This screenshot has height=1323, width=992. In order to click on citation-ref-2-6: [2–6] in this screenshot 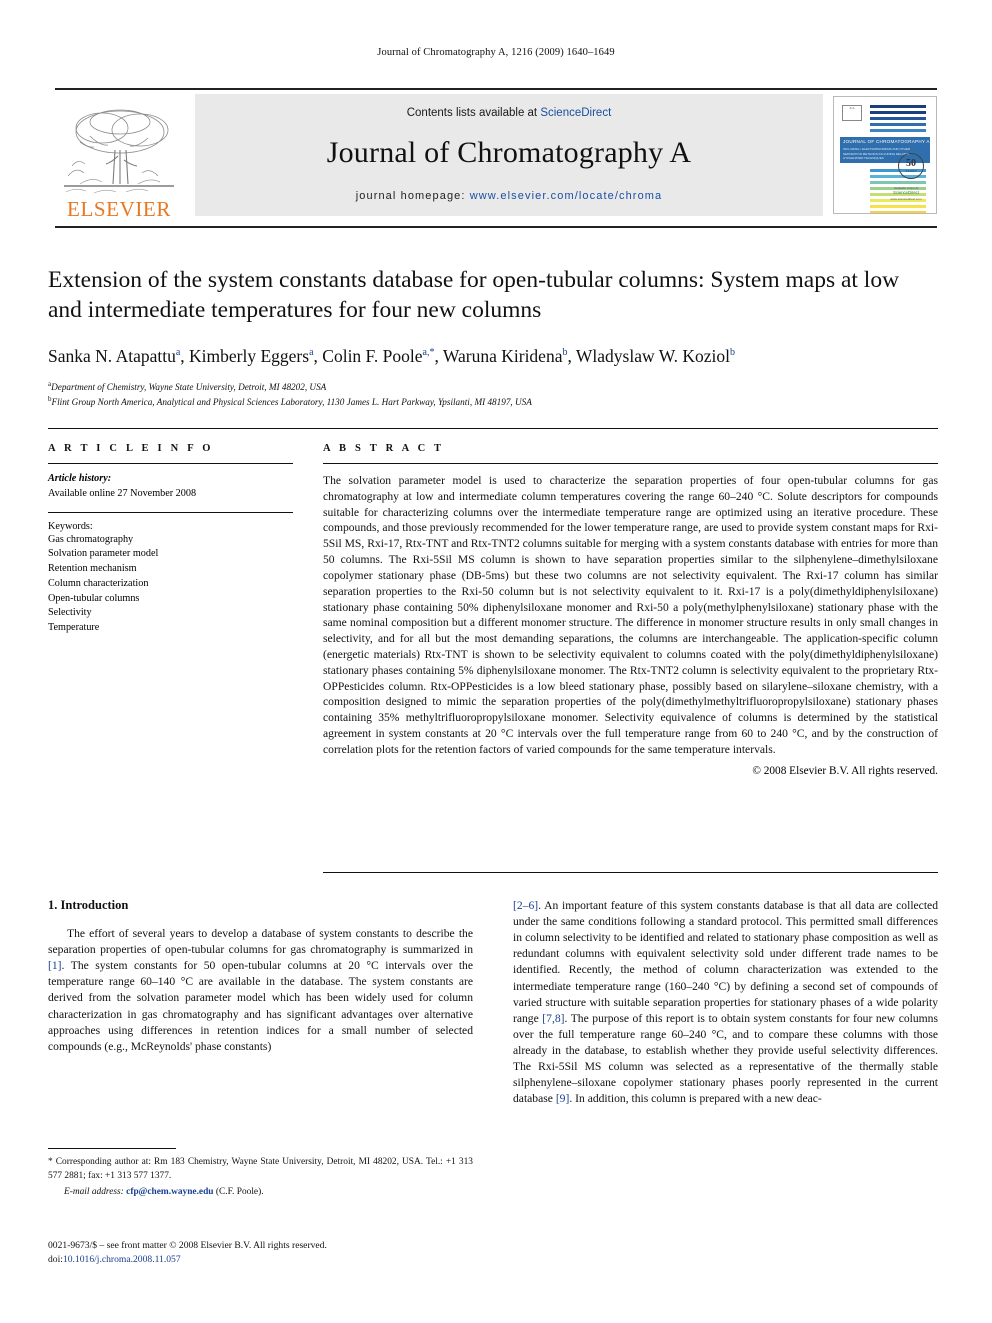, I will do `click(525, 905)`.